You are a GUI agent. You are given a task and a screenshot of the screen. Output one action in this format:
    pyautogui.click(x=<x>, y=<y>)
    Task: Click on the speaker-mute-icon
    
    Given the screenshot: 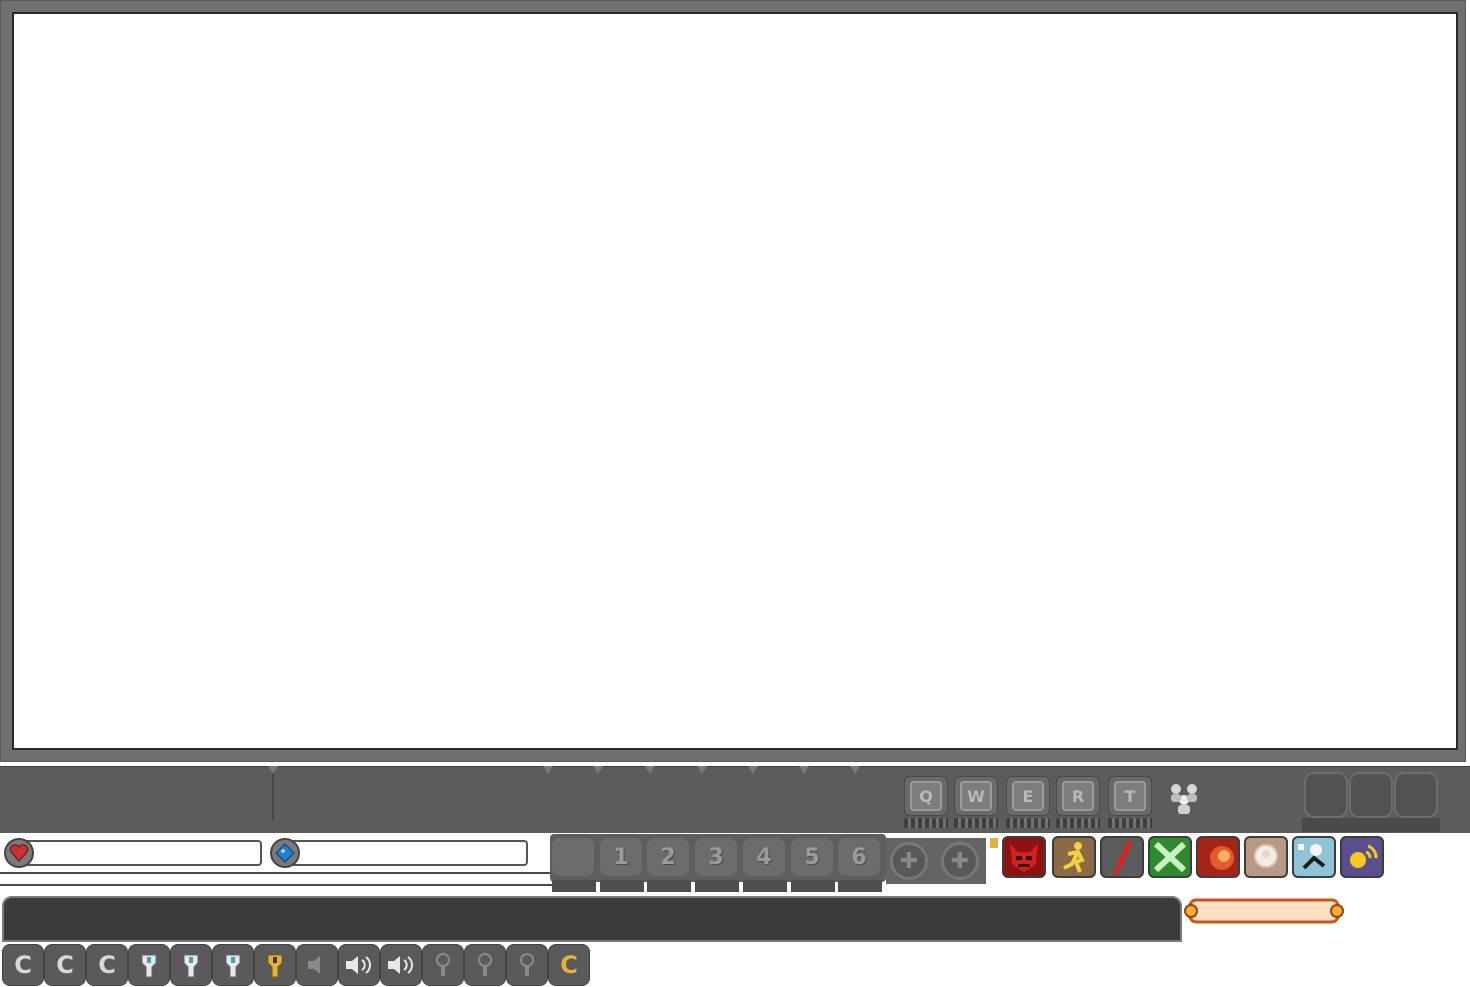 What is the action you would take?
    pyautogui.click(x=317, y=965)
    